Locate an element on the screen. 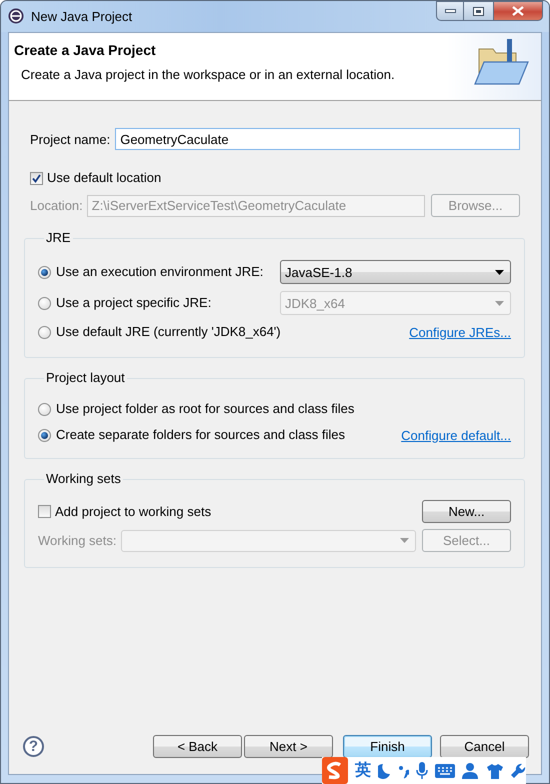 The height and width of the screenshot is (784, 550). field-label: Location: is located at coordinates (56, 205).